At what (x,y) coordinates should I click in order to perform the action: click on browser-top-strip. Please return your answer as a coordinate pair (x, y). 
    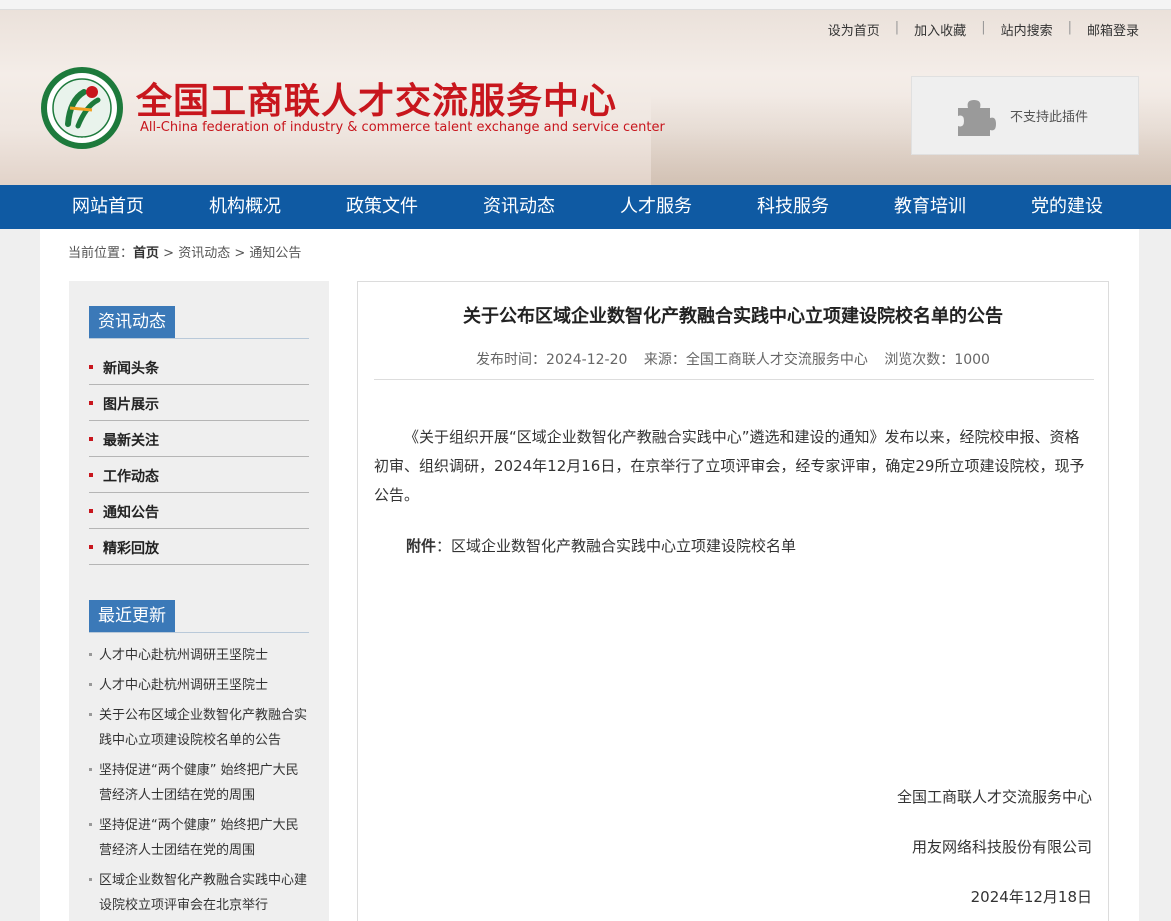
    Looking at the image, I should click on (585, 5).